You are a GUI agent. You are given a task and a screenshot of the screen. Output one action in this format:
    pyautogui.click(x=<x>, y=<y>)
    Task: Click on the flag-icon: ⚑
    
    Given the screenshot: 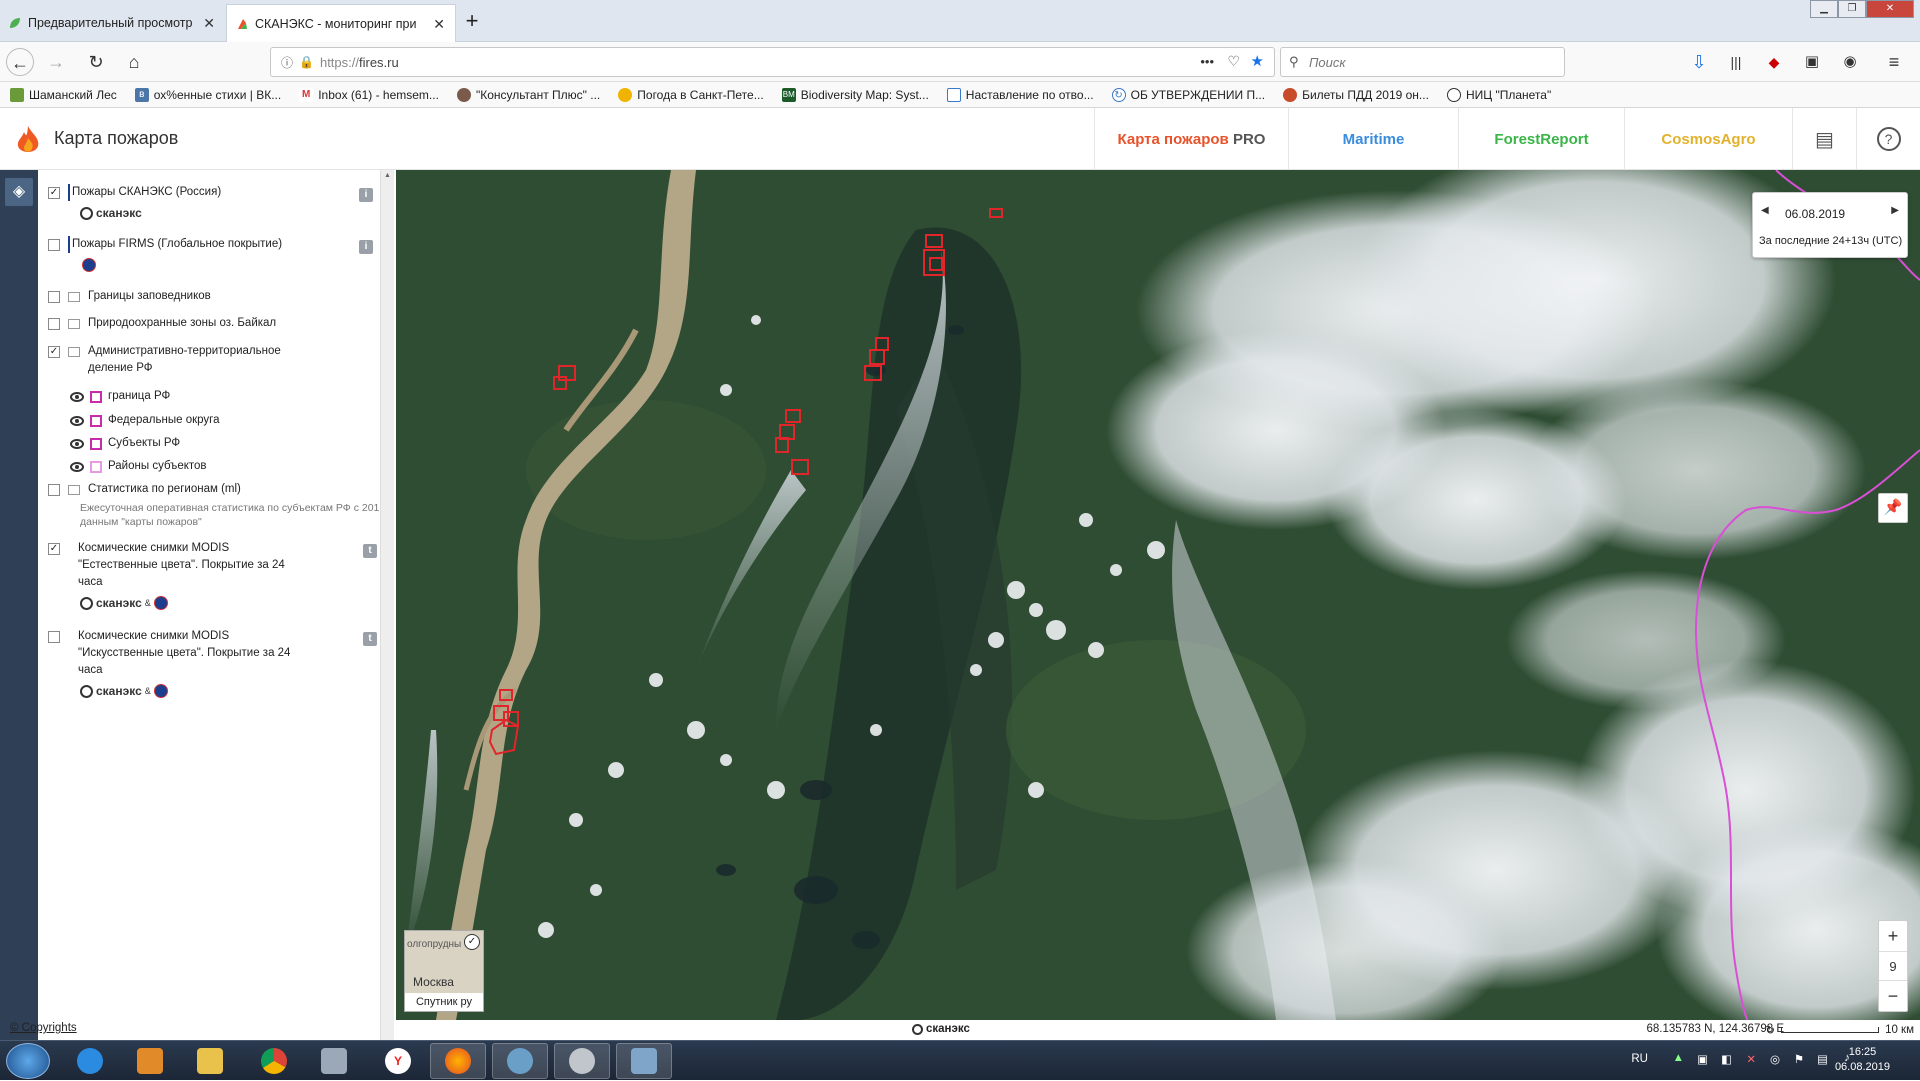 What is the action you would take?
    pyautogui.click(x=1799, y=1059)
    